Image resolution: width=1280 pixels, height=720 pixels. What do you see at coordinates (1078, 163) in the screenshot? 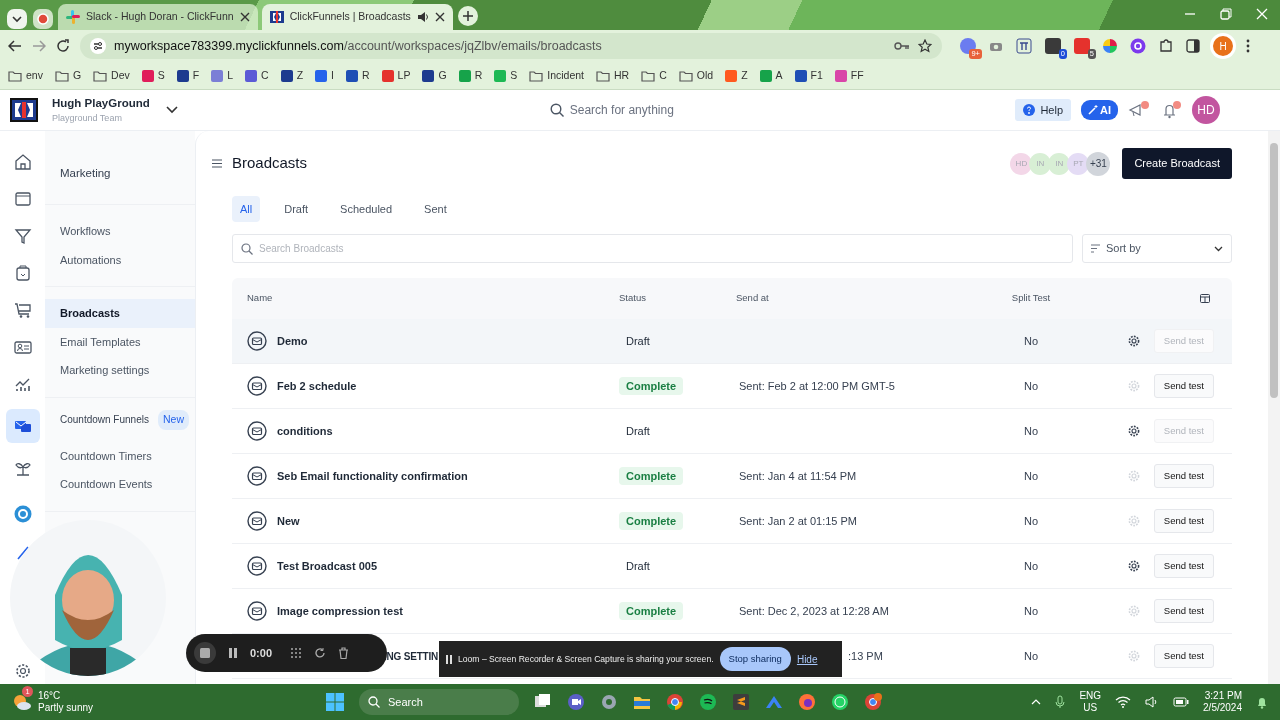
I see `collaborator-avatar: PT` at bounding box center [1078, 163].